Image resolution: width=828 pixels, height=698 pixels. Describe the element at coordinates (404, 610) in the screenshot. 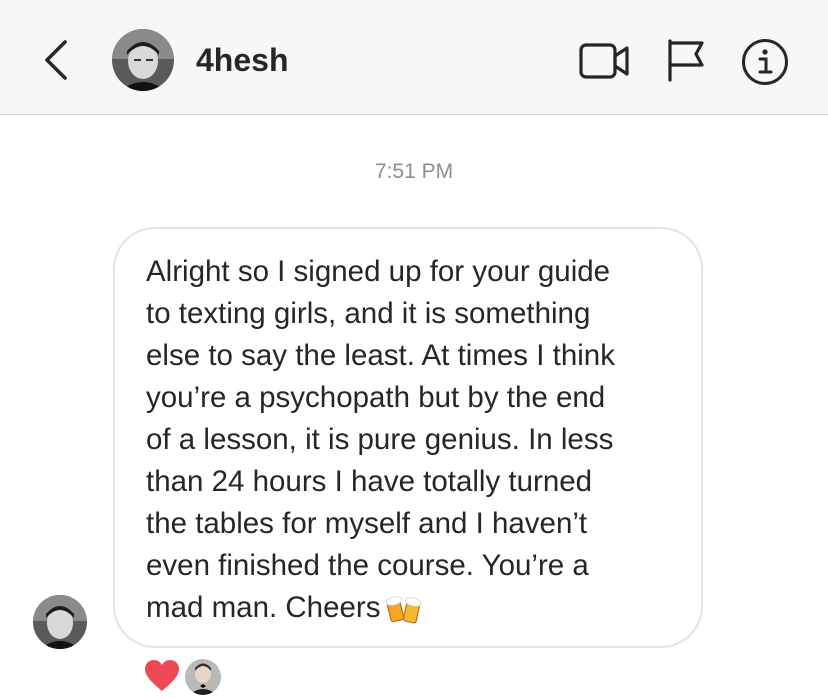

I see `beer-mugs-emoji` at that location.